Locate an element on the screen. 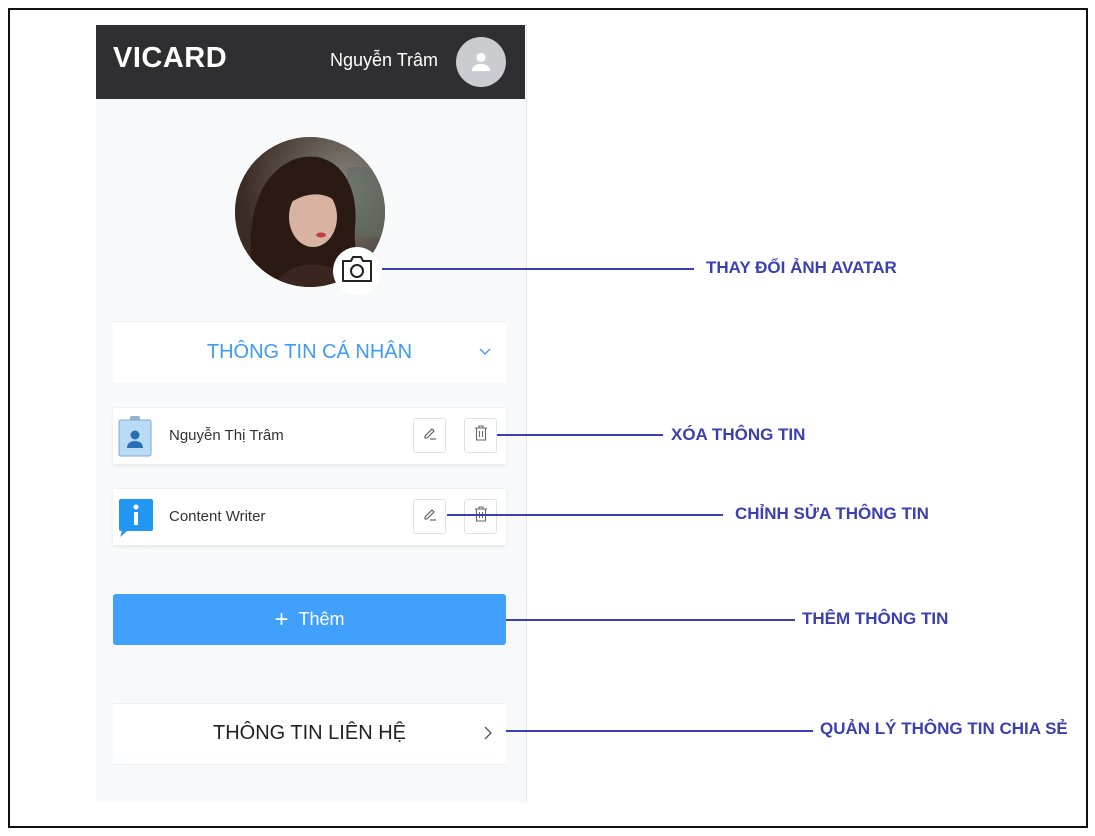 This screenshot has height=836, width=1095. leader-line-edit is located at coordinates (585, 515).